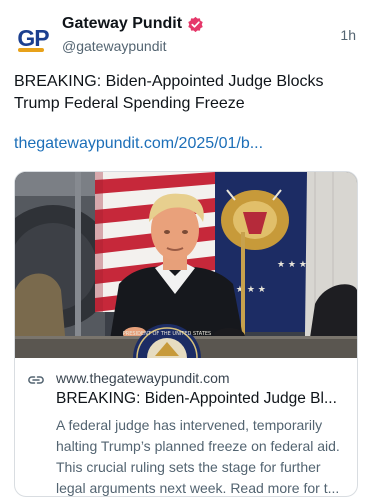  Describe the element at coordinates (143, 378) in the screenshot. I see `card-domain: www.thegatewaypundit.com` at that location.